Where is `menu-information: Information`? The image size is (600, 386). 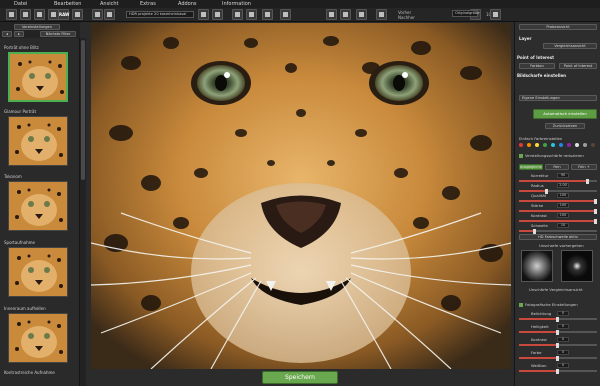
menu-information: Information is located at coordinates (236, 4).